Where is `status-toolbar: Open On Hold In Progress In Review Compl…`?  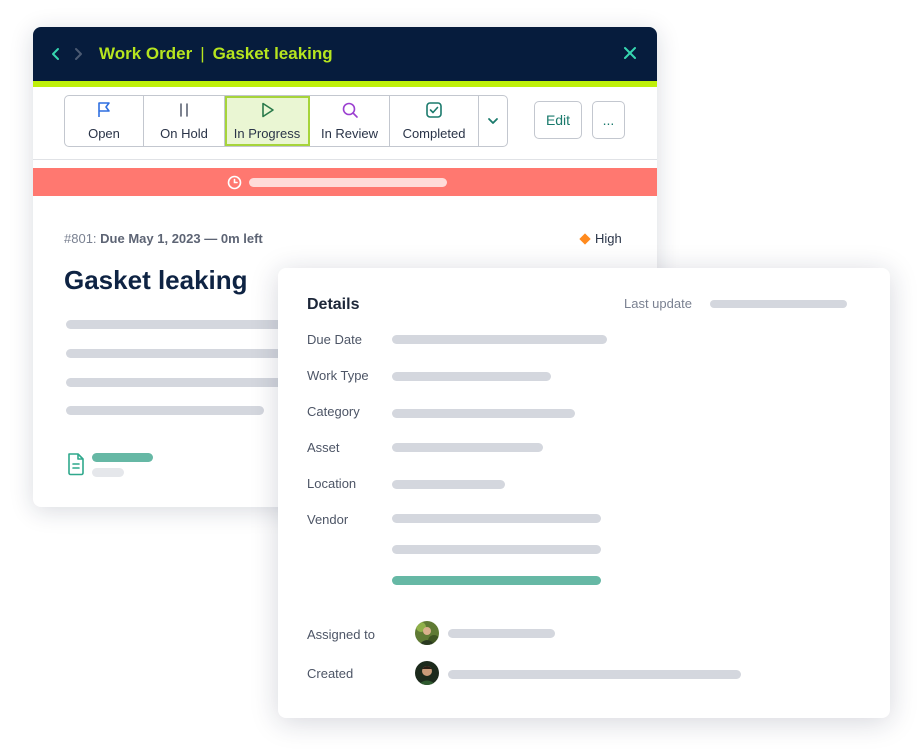
status-toolbar: Open On Hold In Progress In Review Compl… is located at coordinates (345, 124).